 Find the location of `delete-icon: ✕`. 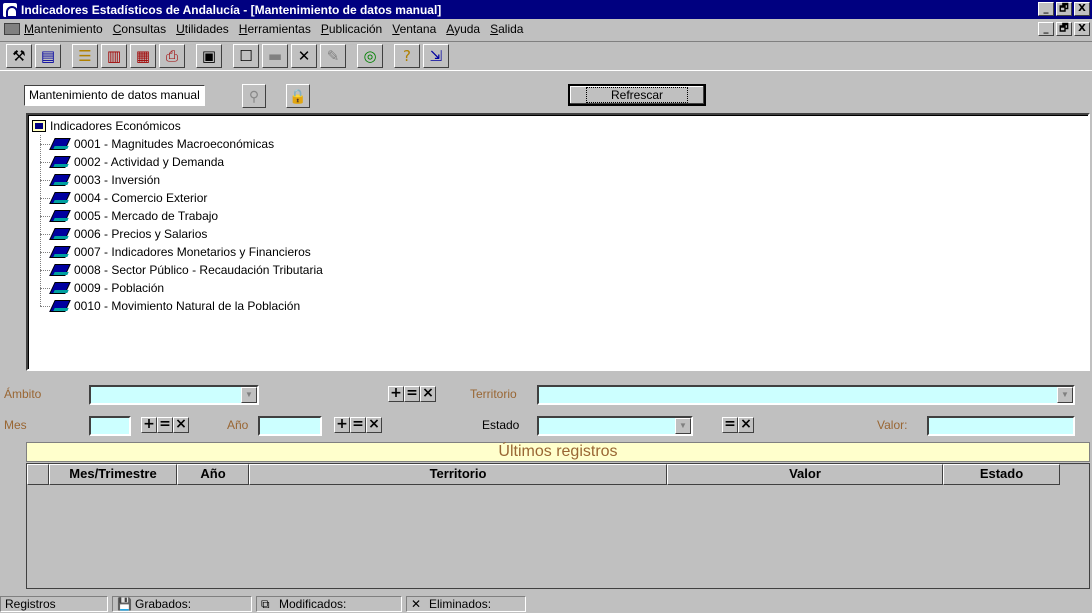

delete-icon: ✕ is located at coordinates (304, 56).